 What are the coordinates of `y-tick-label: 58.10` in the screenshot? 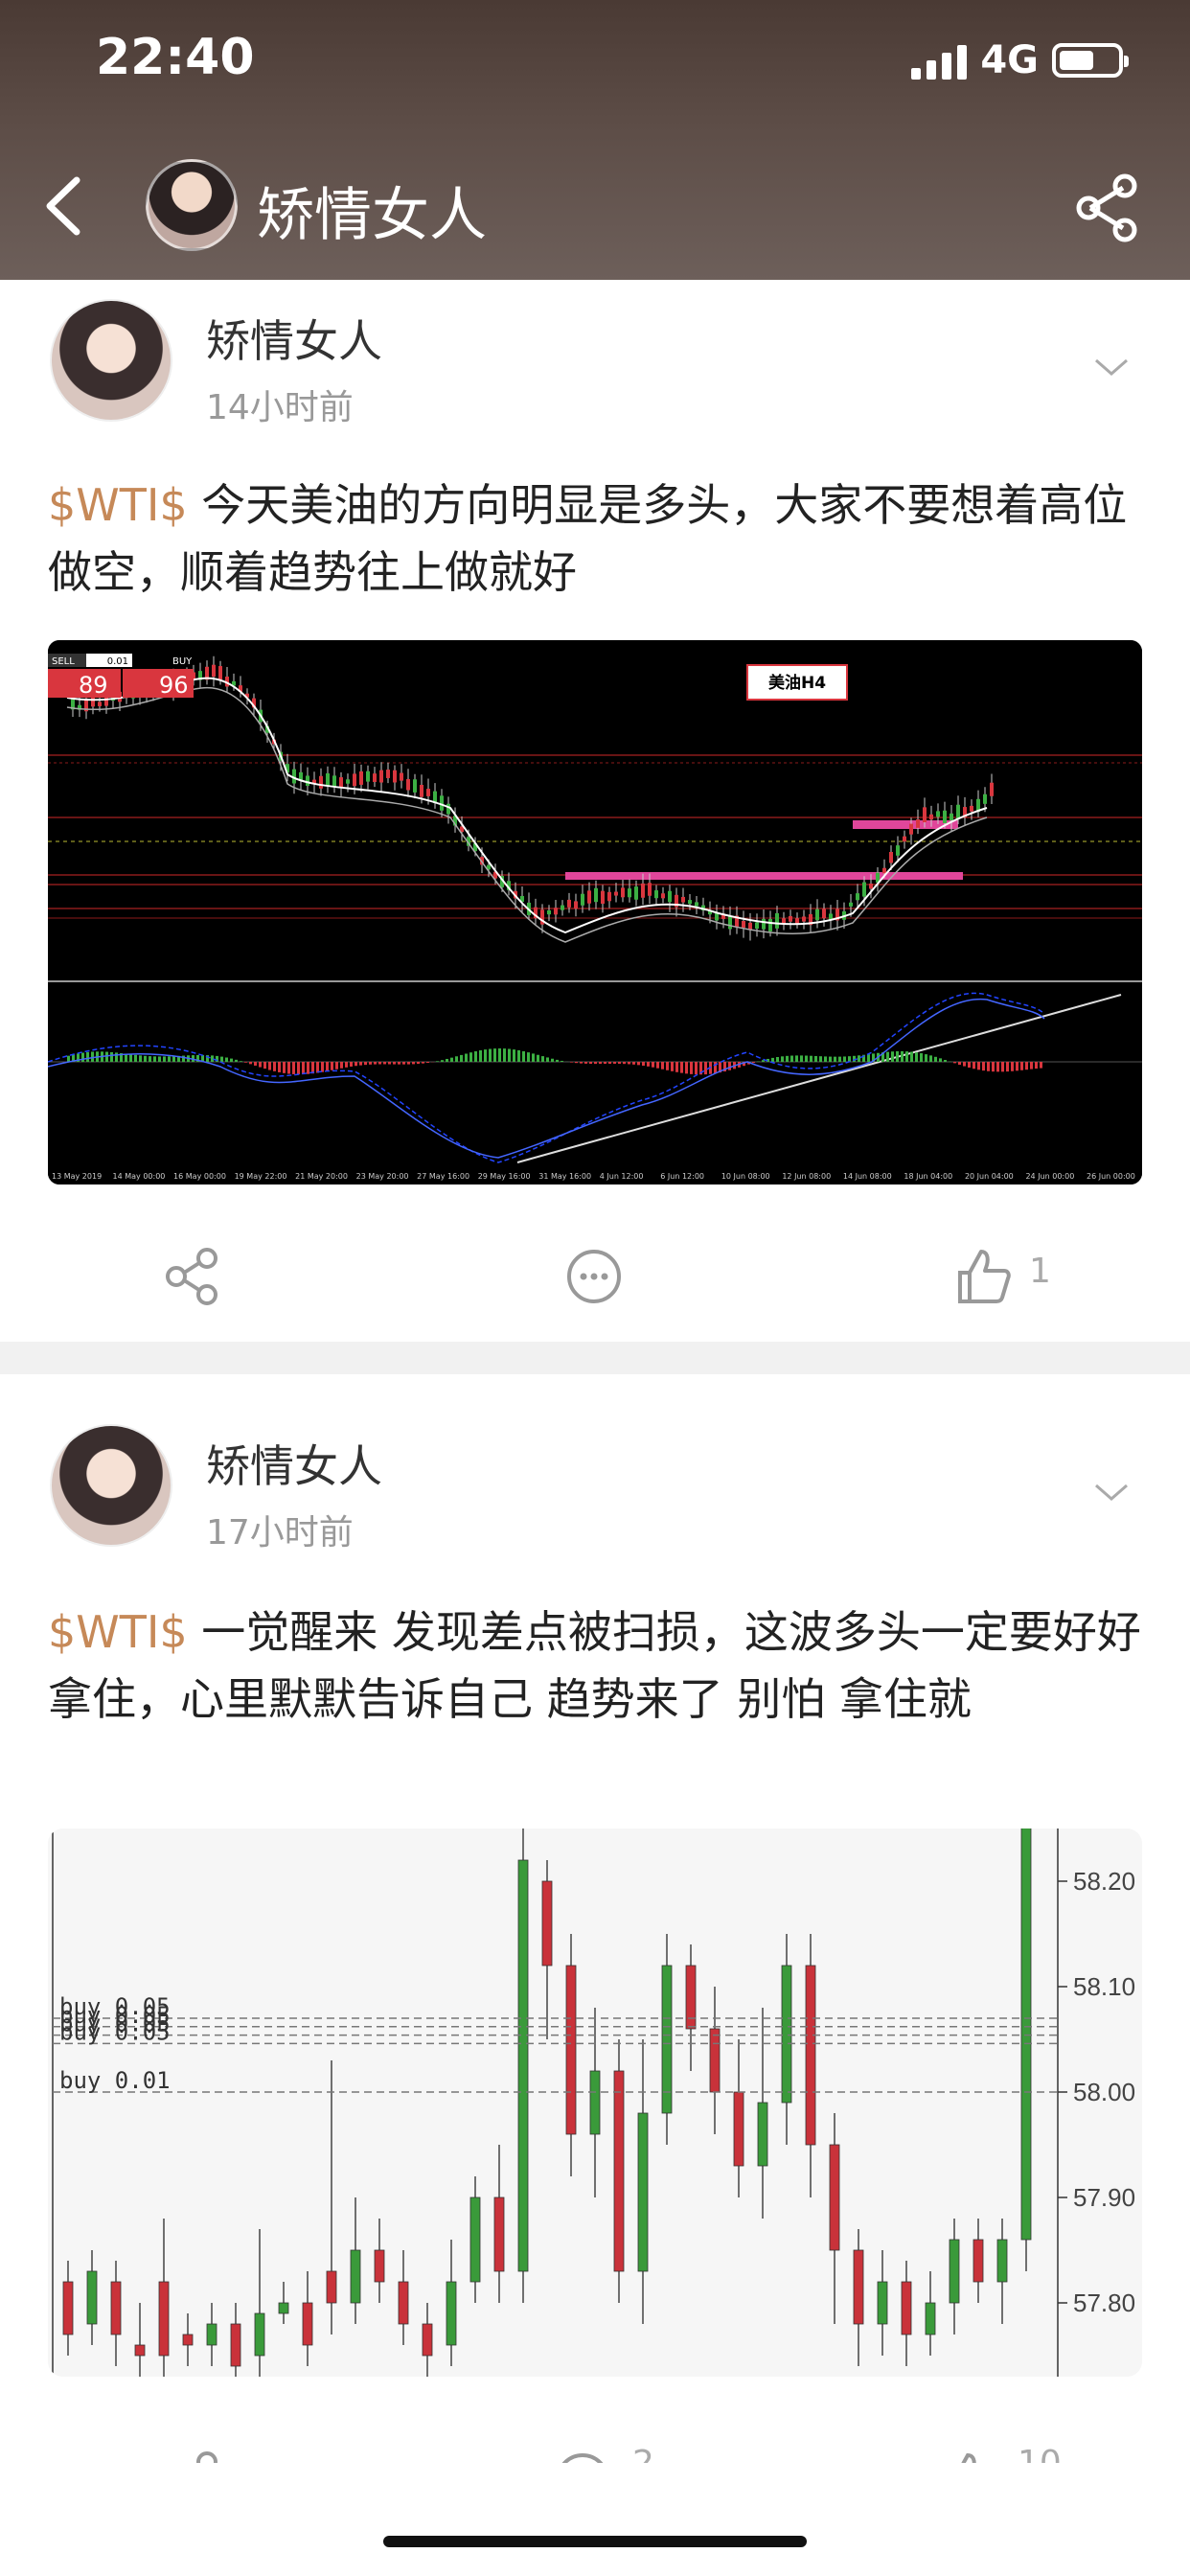 It's located at (1104, 1986).